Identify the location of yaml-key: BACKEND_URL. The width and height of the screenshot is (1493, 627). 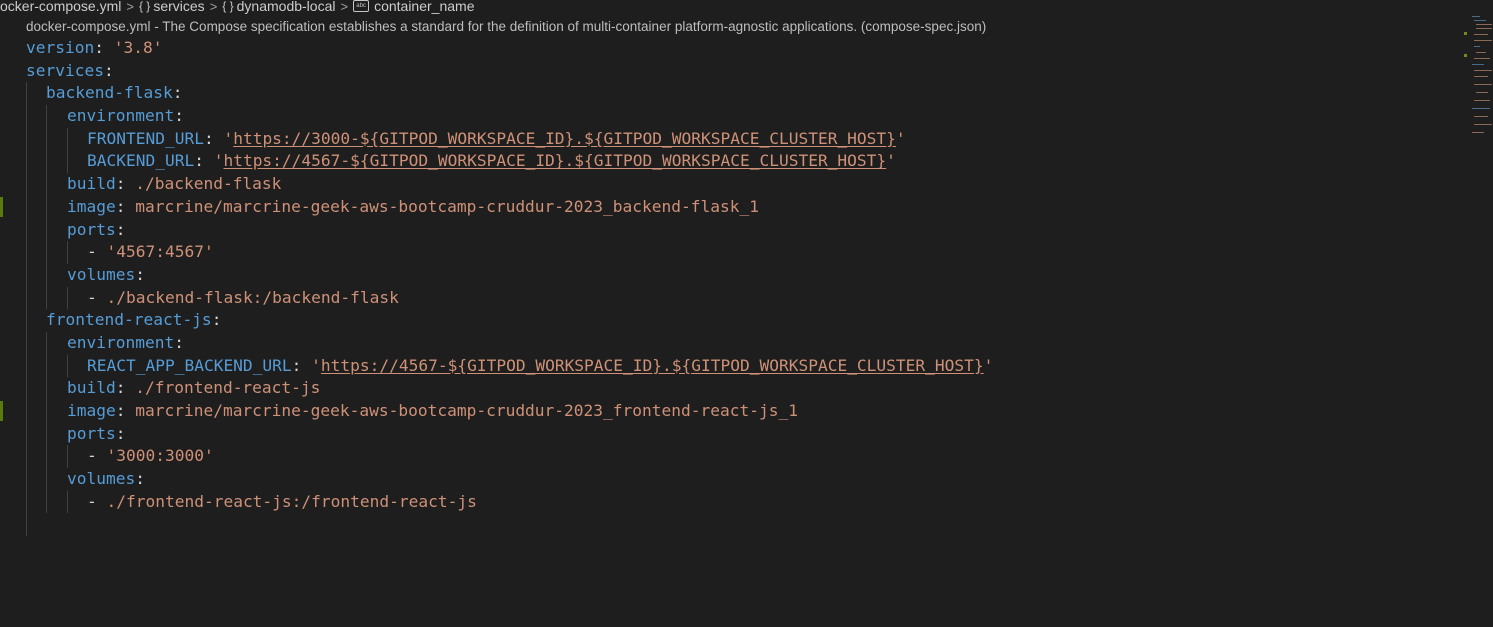
(141, 161).